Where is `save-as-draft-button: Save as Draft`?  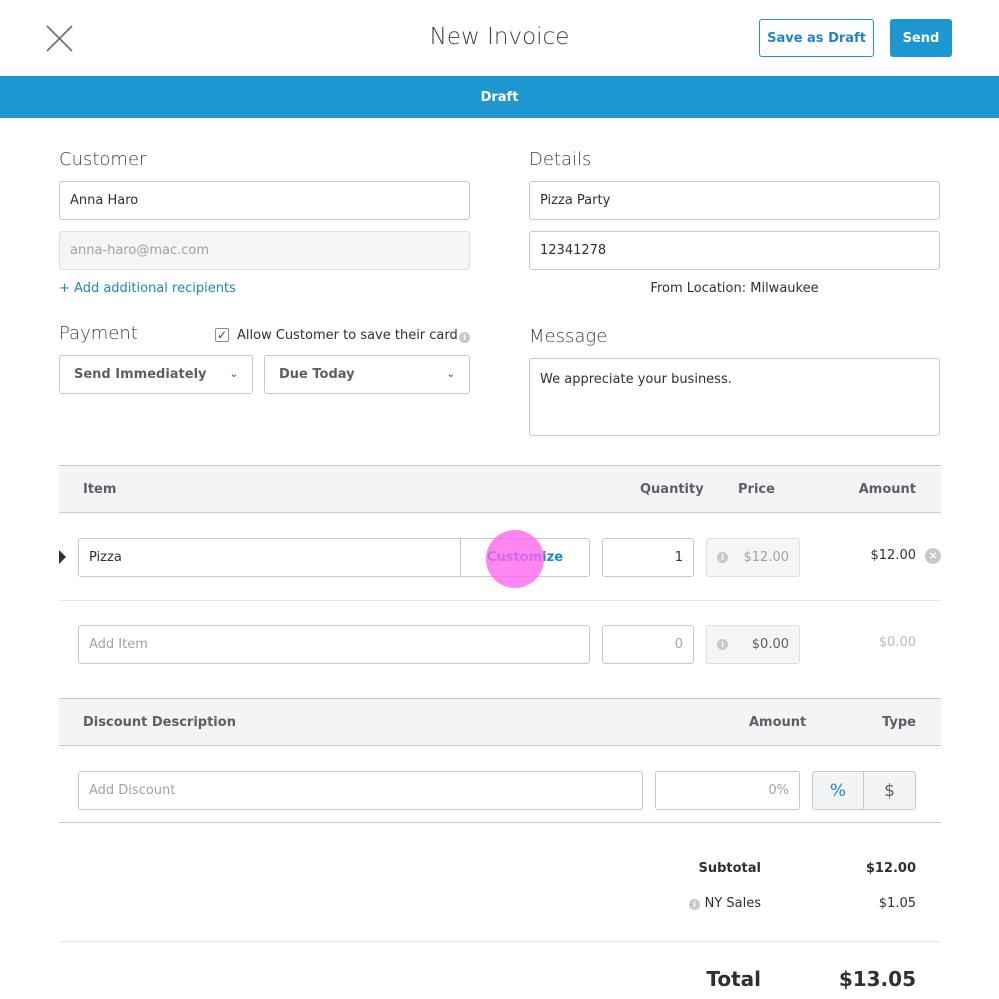 save-as-draft-button: Save as Draft is located at coordinates (816, 38).